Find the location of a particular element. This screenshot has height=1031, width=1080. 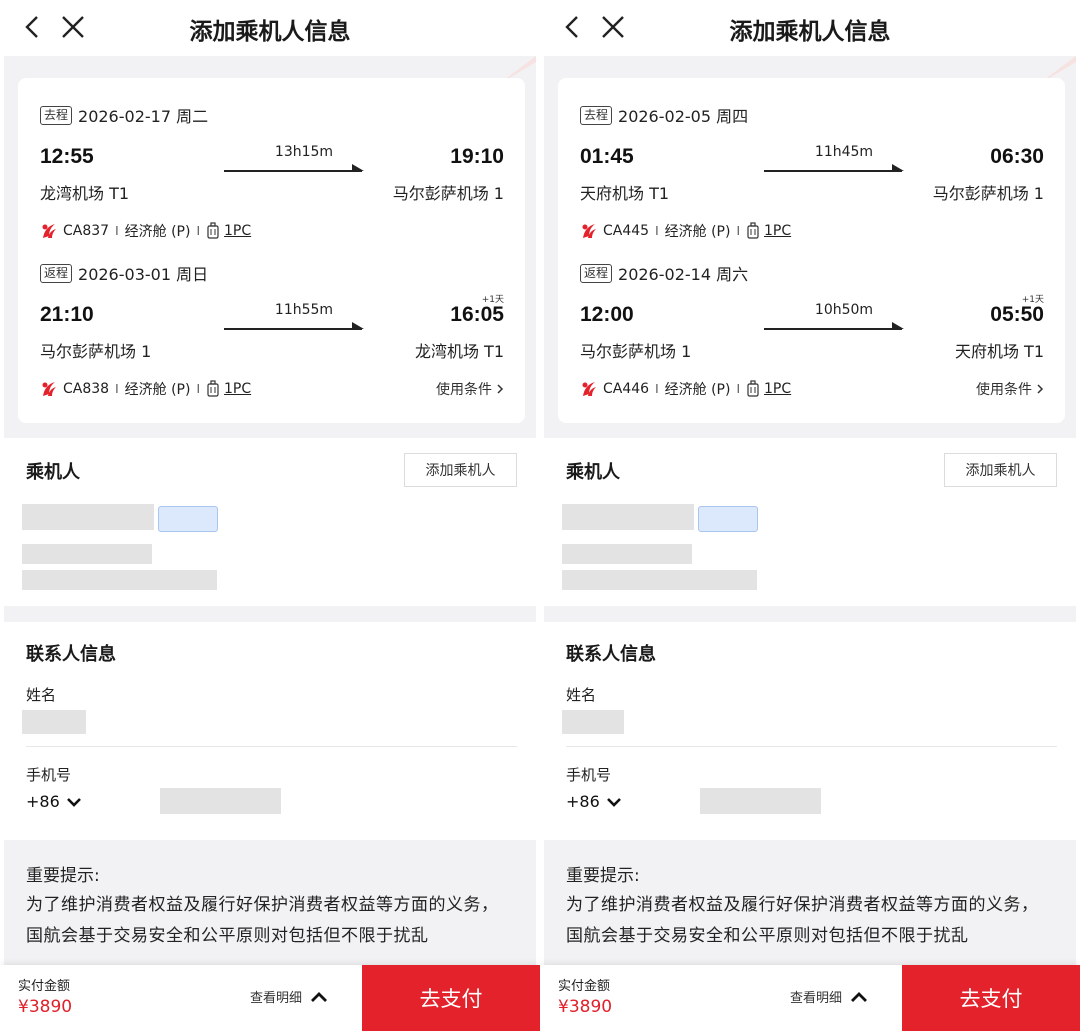

arrival-airport: 龙湾机场 T1 is located at coordinates (459, 351).